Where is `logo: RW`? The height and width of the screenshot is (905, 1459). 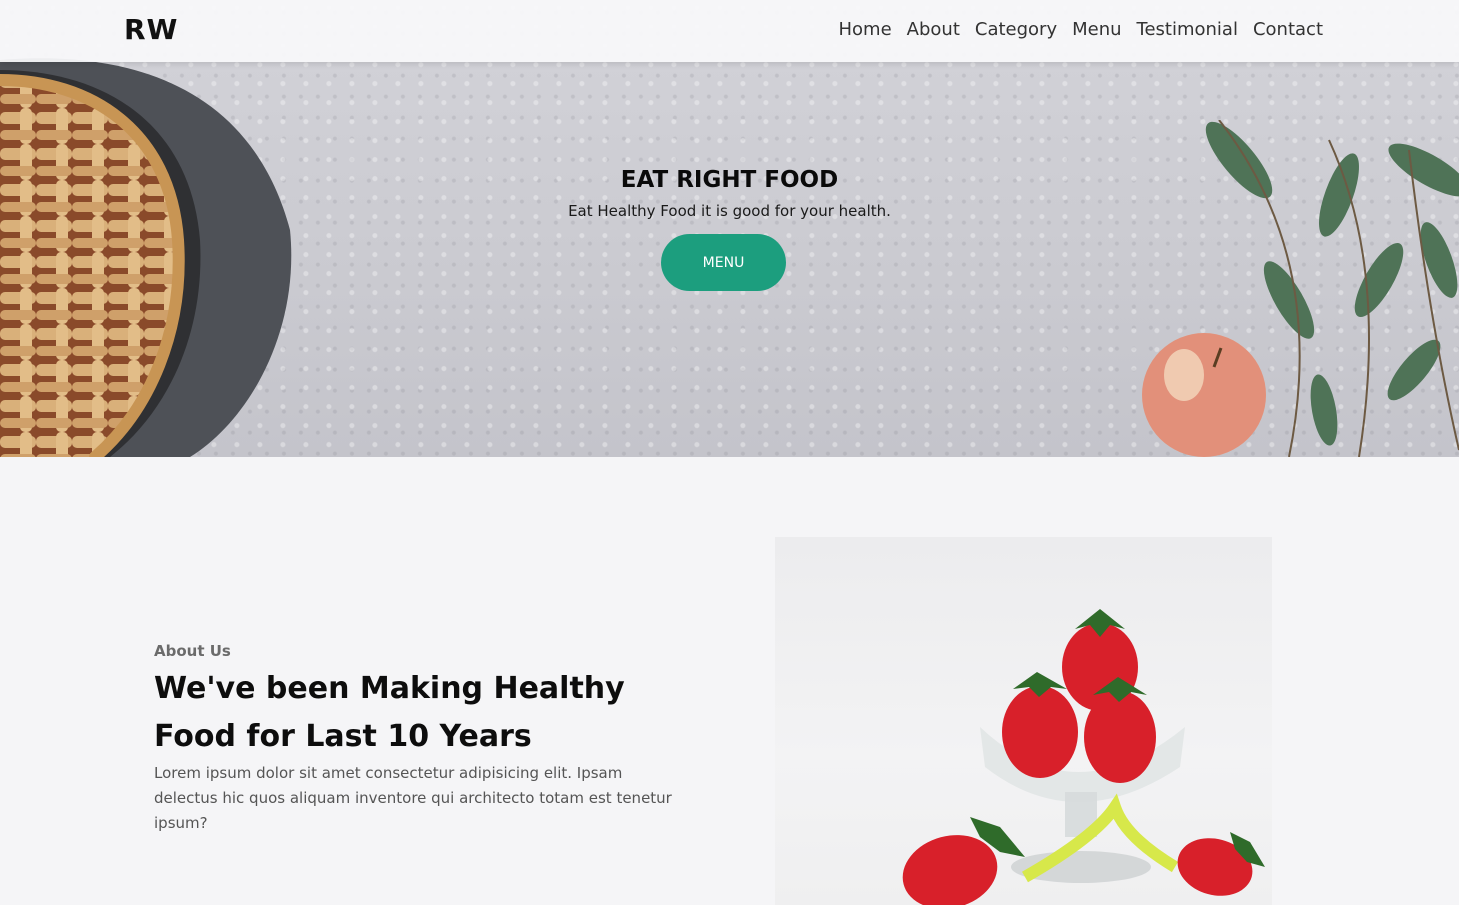 logo: RW is located at coordinates (151, 29).